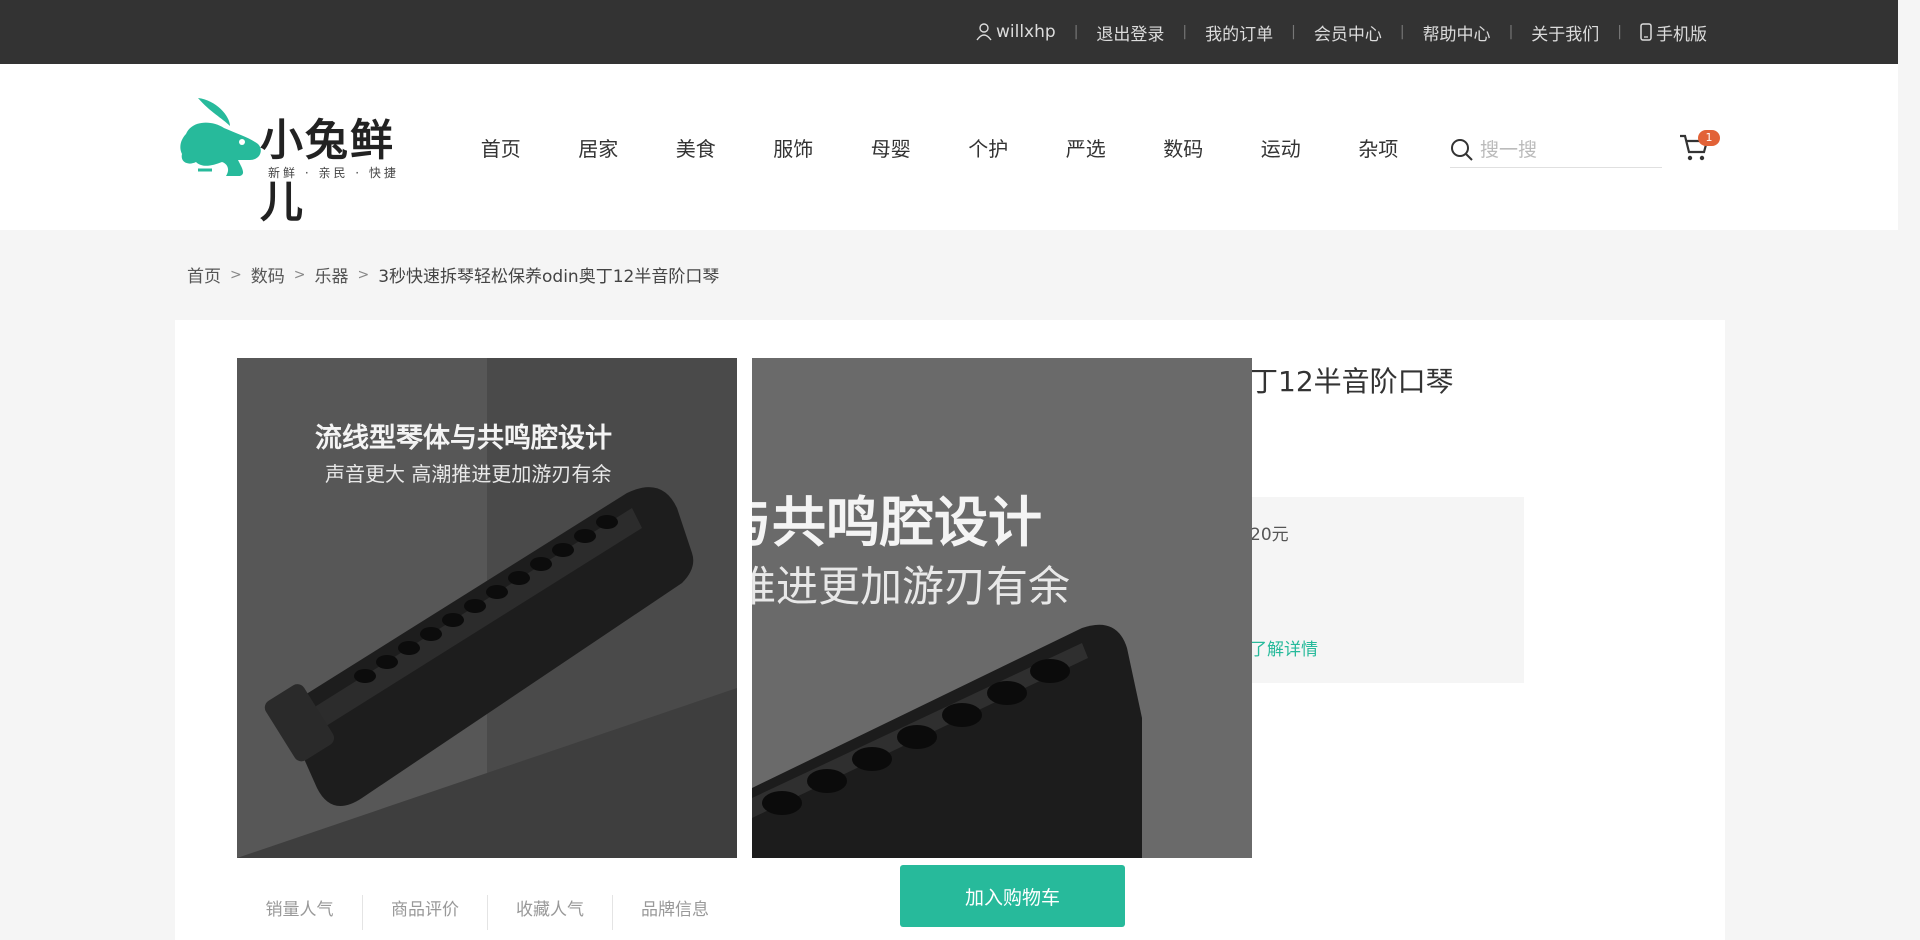  Describe the element at coordinates (1565, 32) in the screenshot. I see `about-us-link: 关于我们` at that location.